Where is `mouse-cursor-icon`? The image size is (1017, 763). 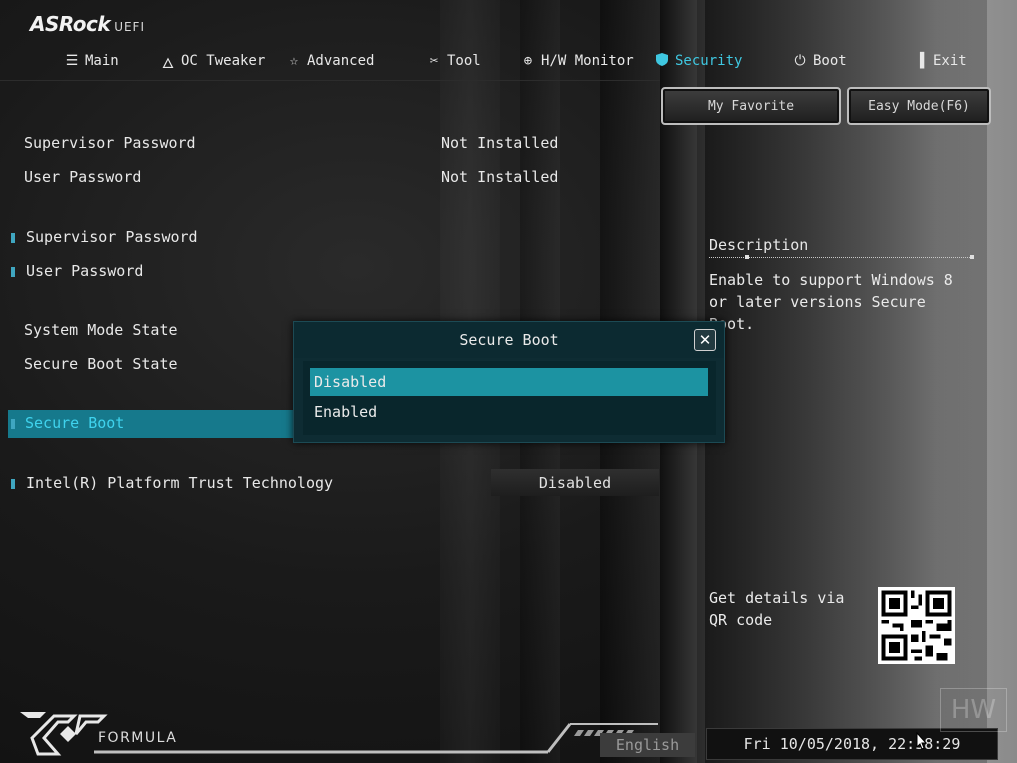 mouse-cursor-icon is located at coordinates (922, 742).